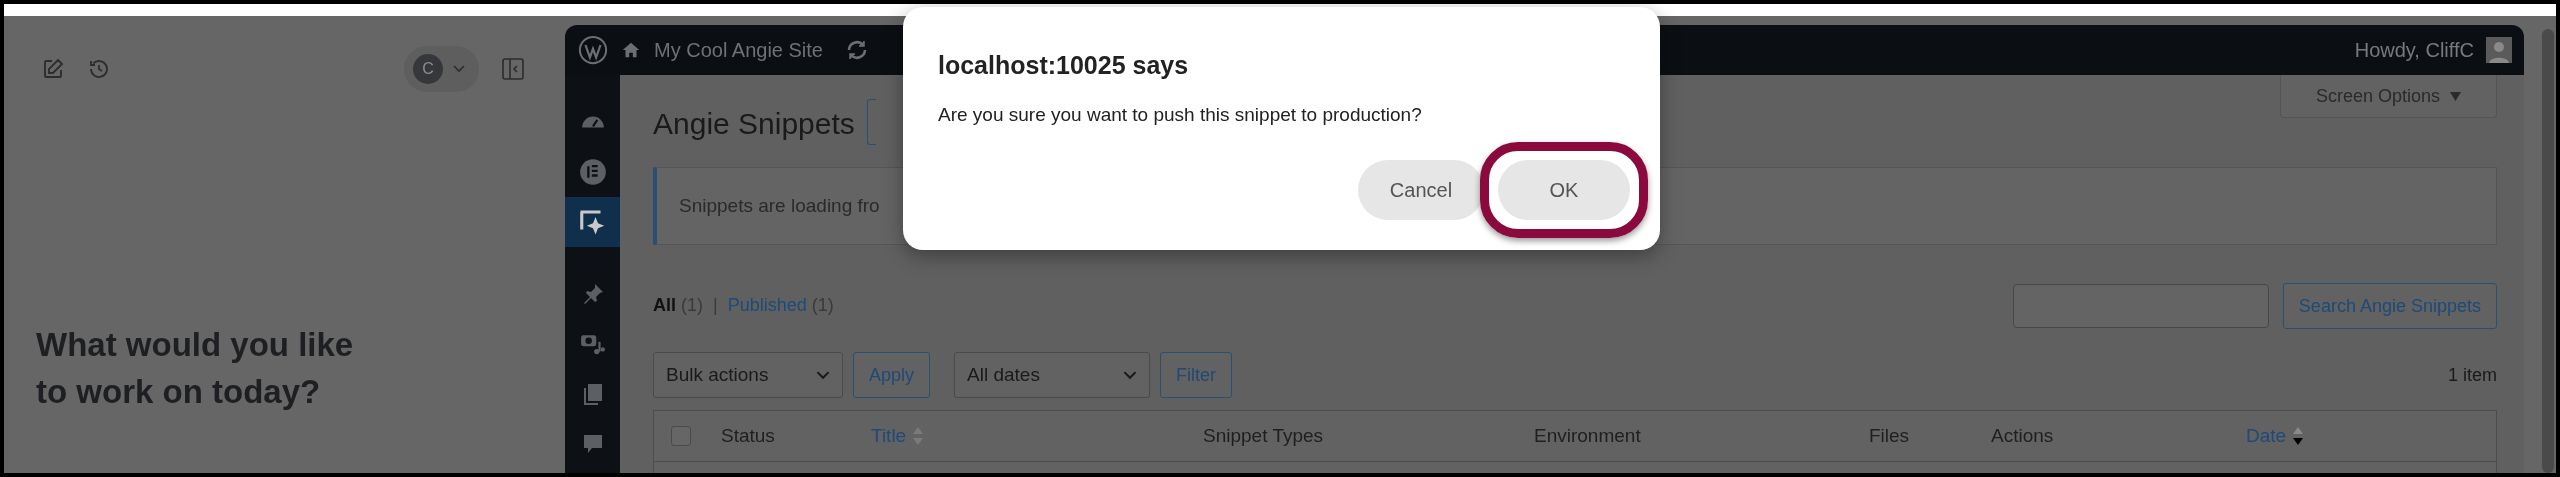  What do you see at coordinates (897, 436) in the screenshot?
I see `sortable-column-header: Title` at bounding box center [897, 436].